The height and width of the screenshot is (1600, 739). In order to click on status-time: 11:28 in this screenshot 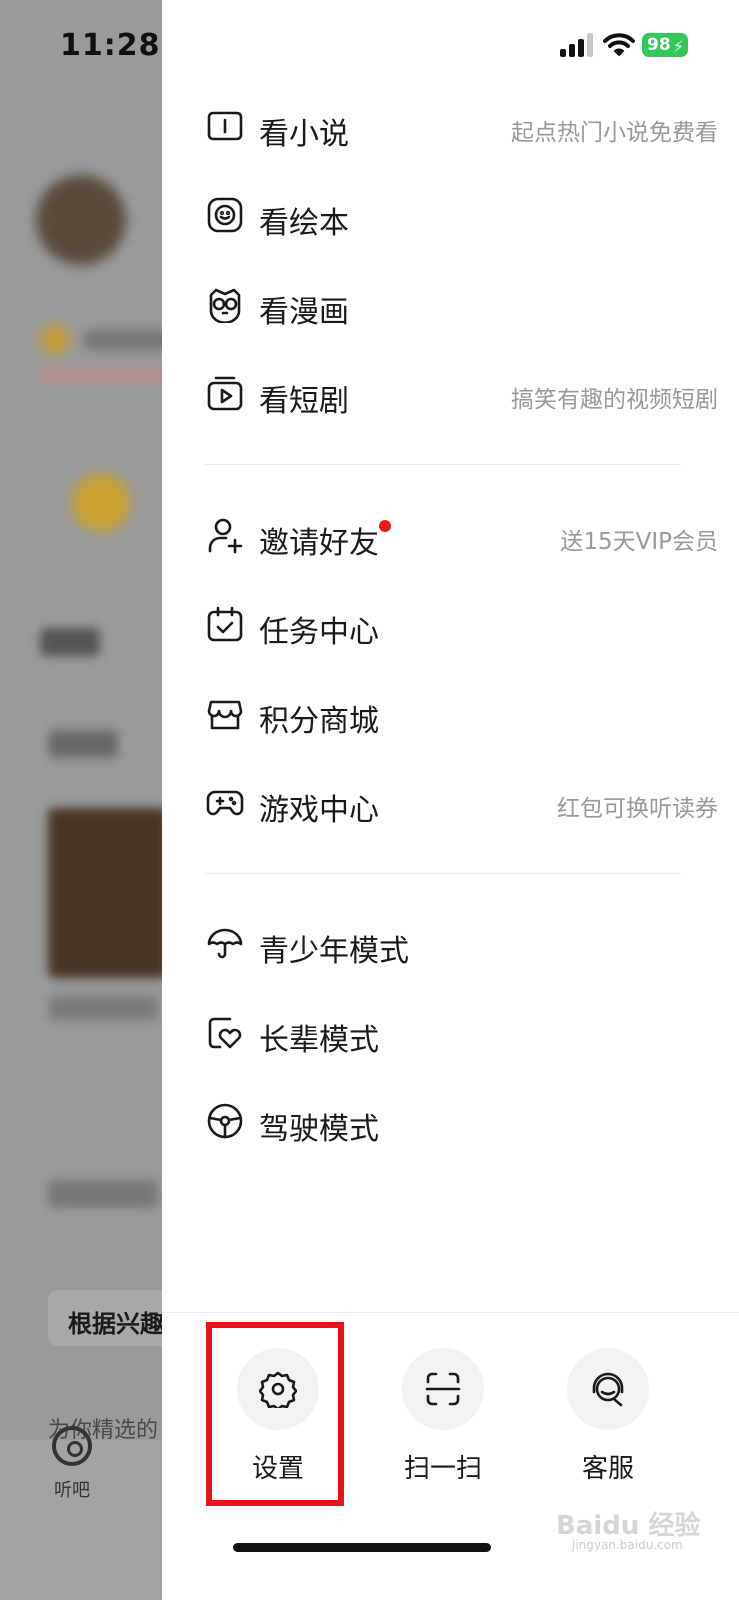, I will do `click(110, 45)`.